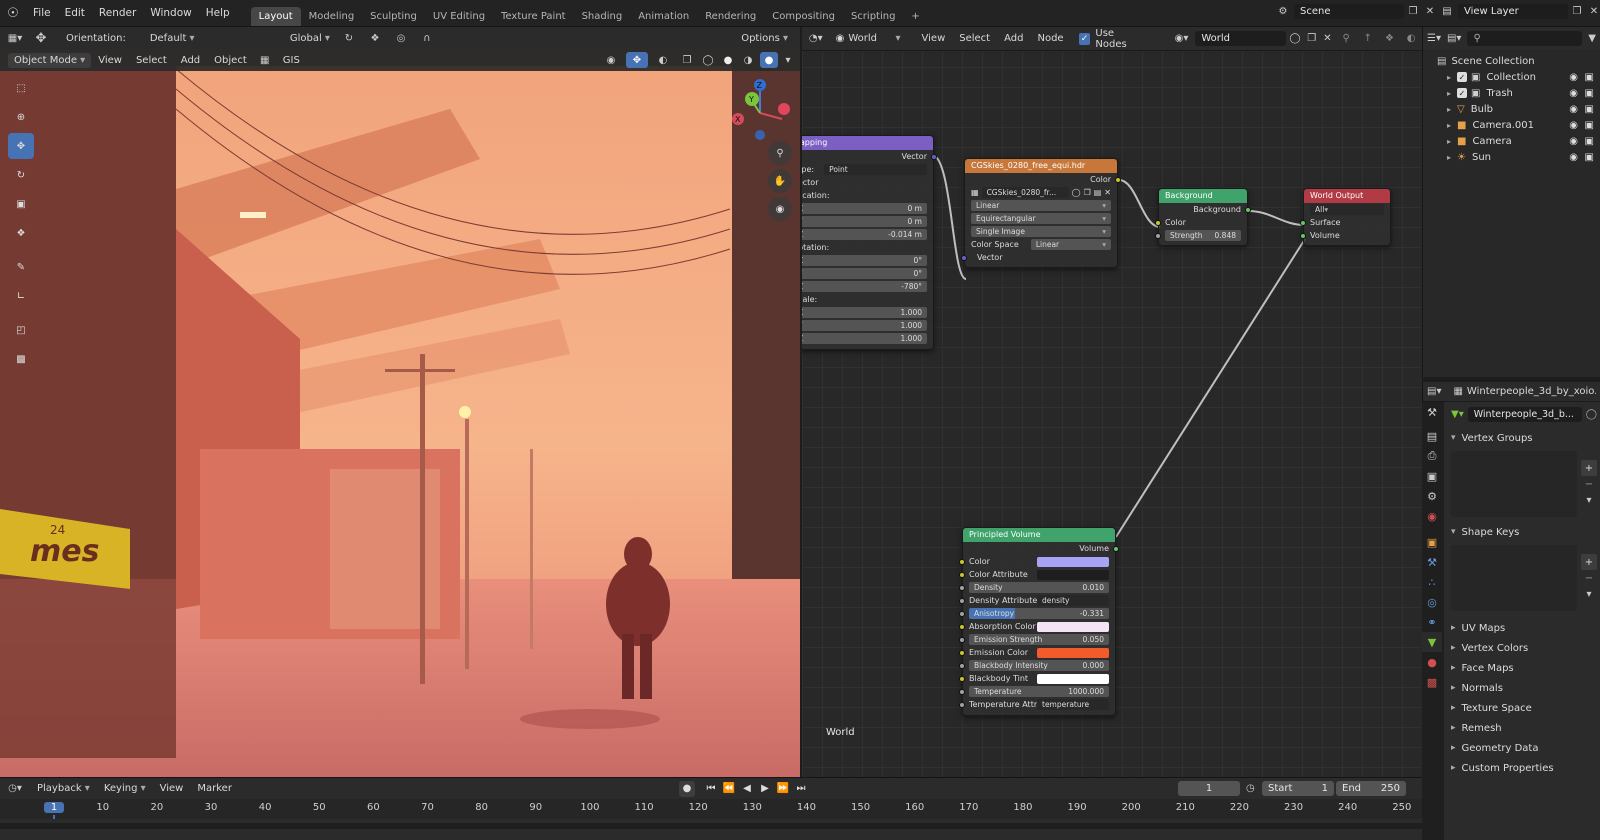  I want to click on world-browse-icon: ◉▾, so click(1182, 38).